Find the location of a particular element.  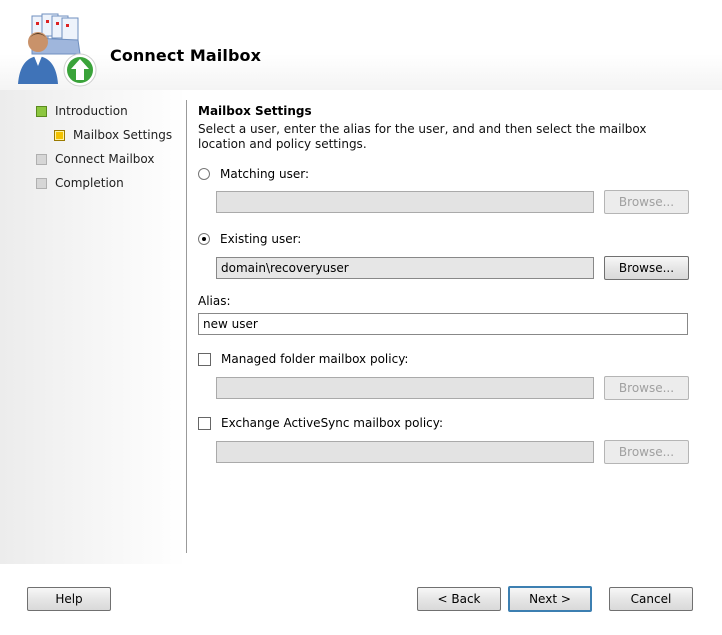

radio-checked-icon is located at coordinates (204, 239).